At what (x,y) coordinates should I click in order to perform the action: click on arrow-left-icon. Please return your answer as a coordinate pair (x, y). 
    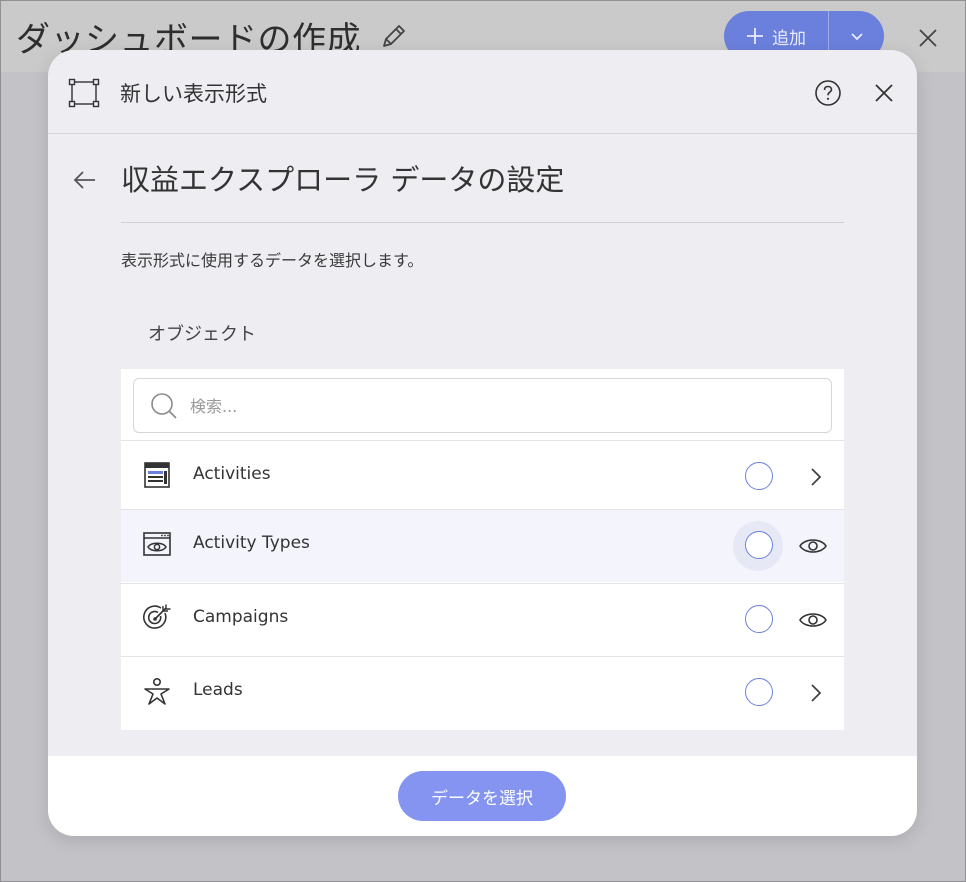
    Looking at the image, I should click on (85, 180).